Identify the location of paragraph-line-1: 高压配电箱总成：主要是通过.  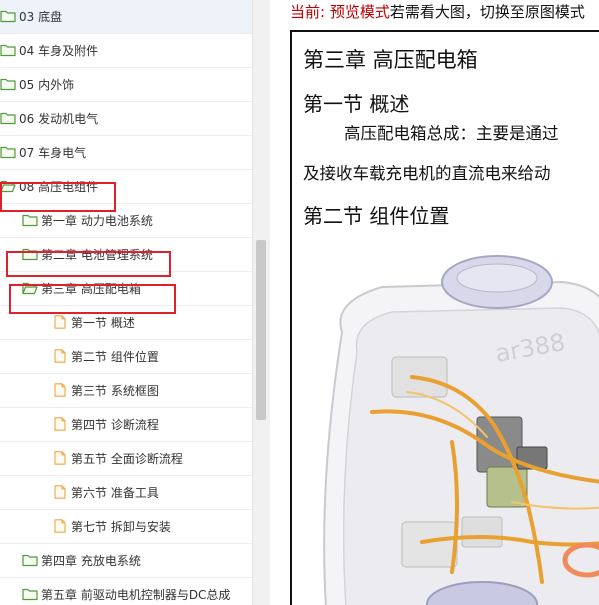
(451, 133).